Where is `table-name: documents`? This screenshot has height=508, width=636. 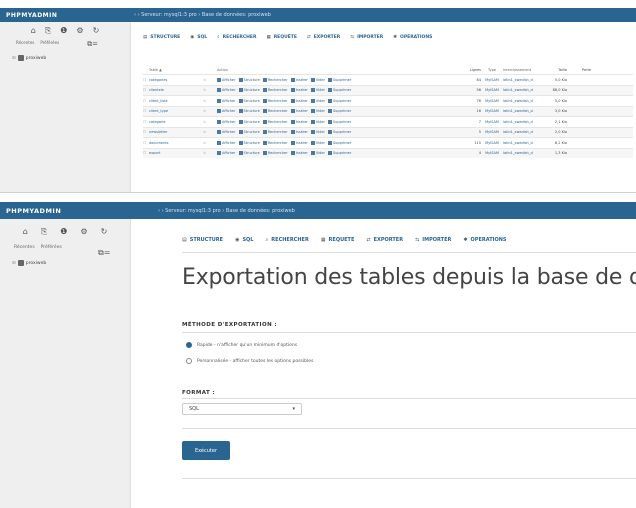
table-name: documents is located at coordinates (176, 143).